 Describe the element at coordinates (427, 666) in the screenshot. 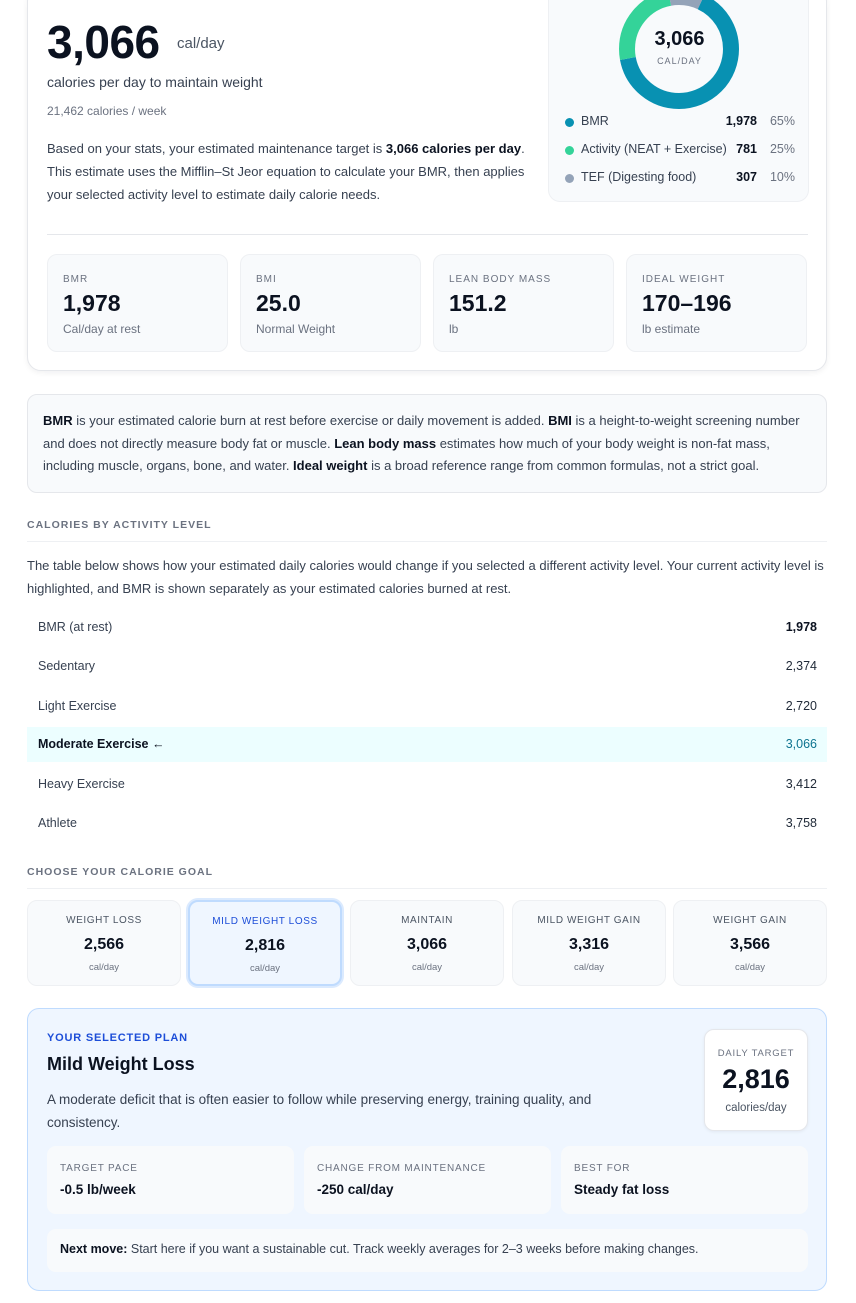

I see `activity-row-sedentary: Sedentary 2,374` at that location.